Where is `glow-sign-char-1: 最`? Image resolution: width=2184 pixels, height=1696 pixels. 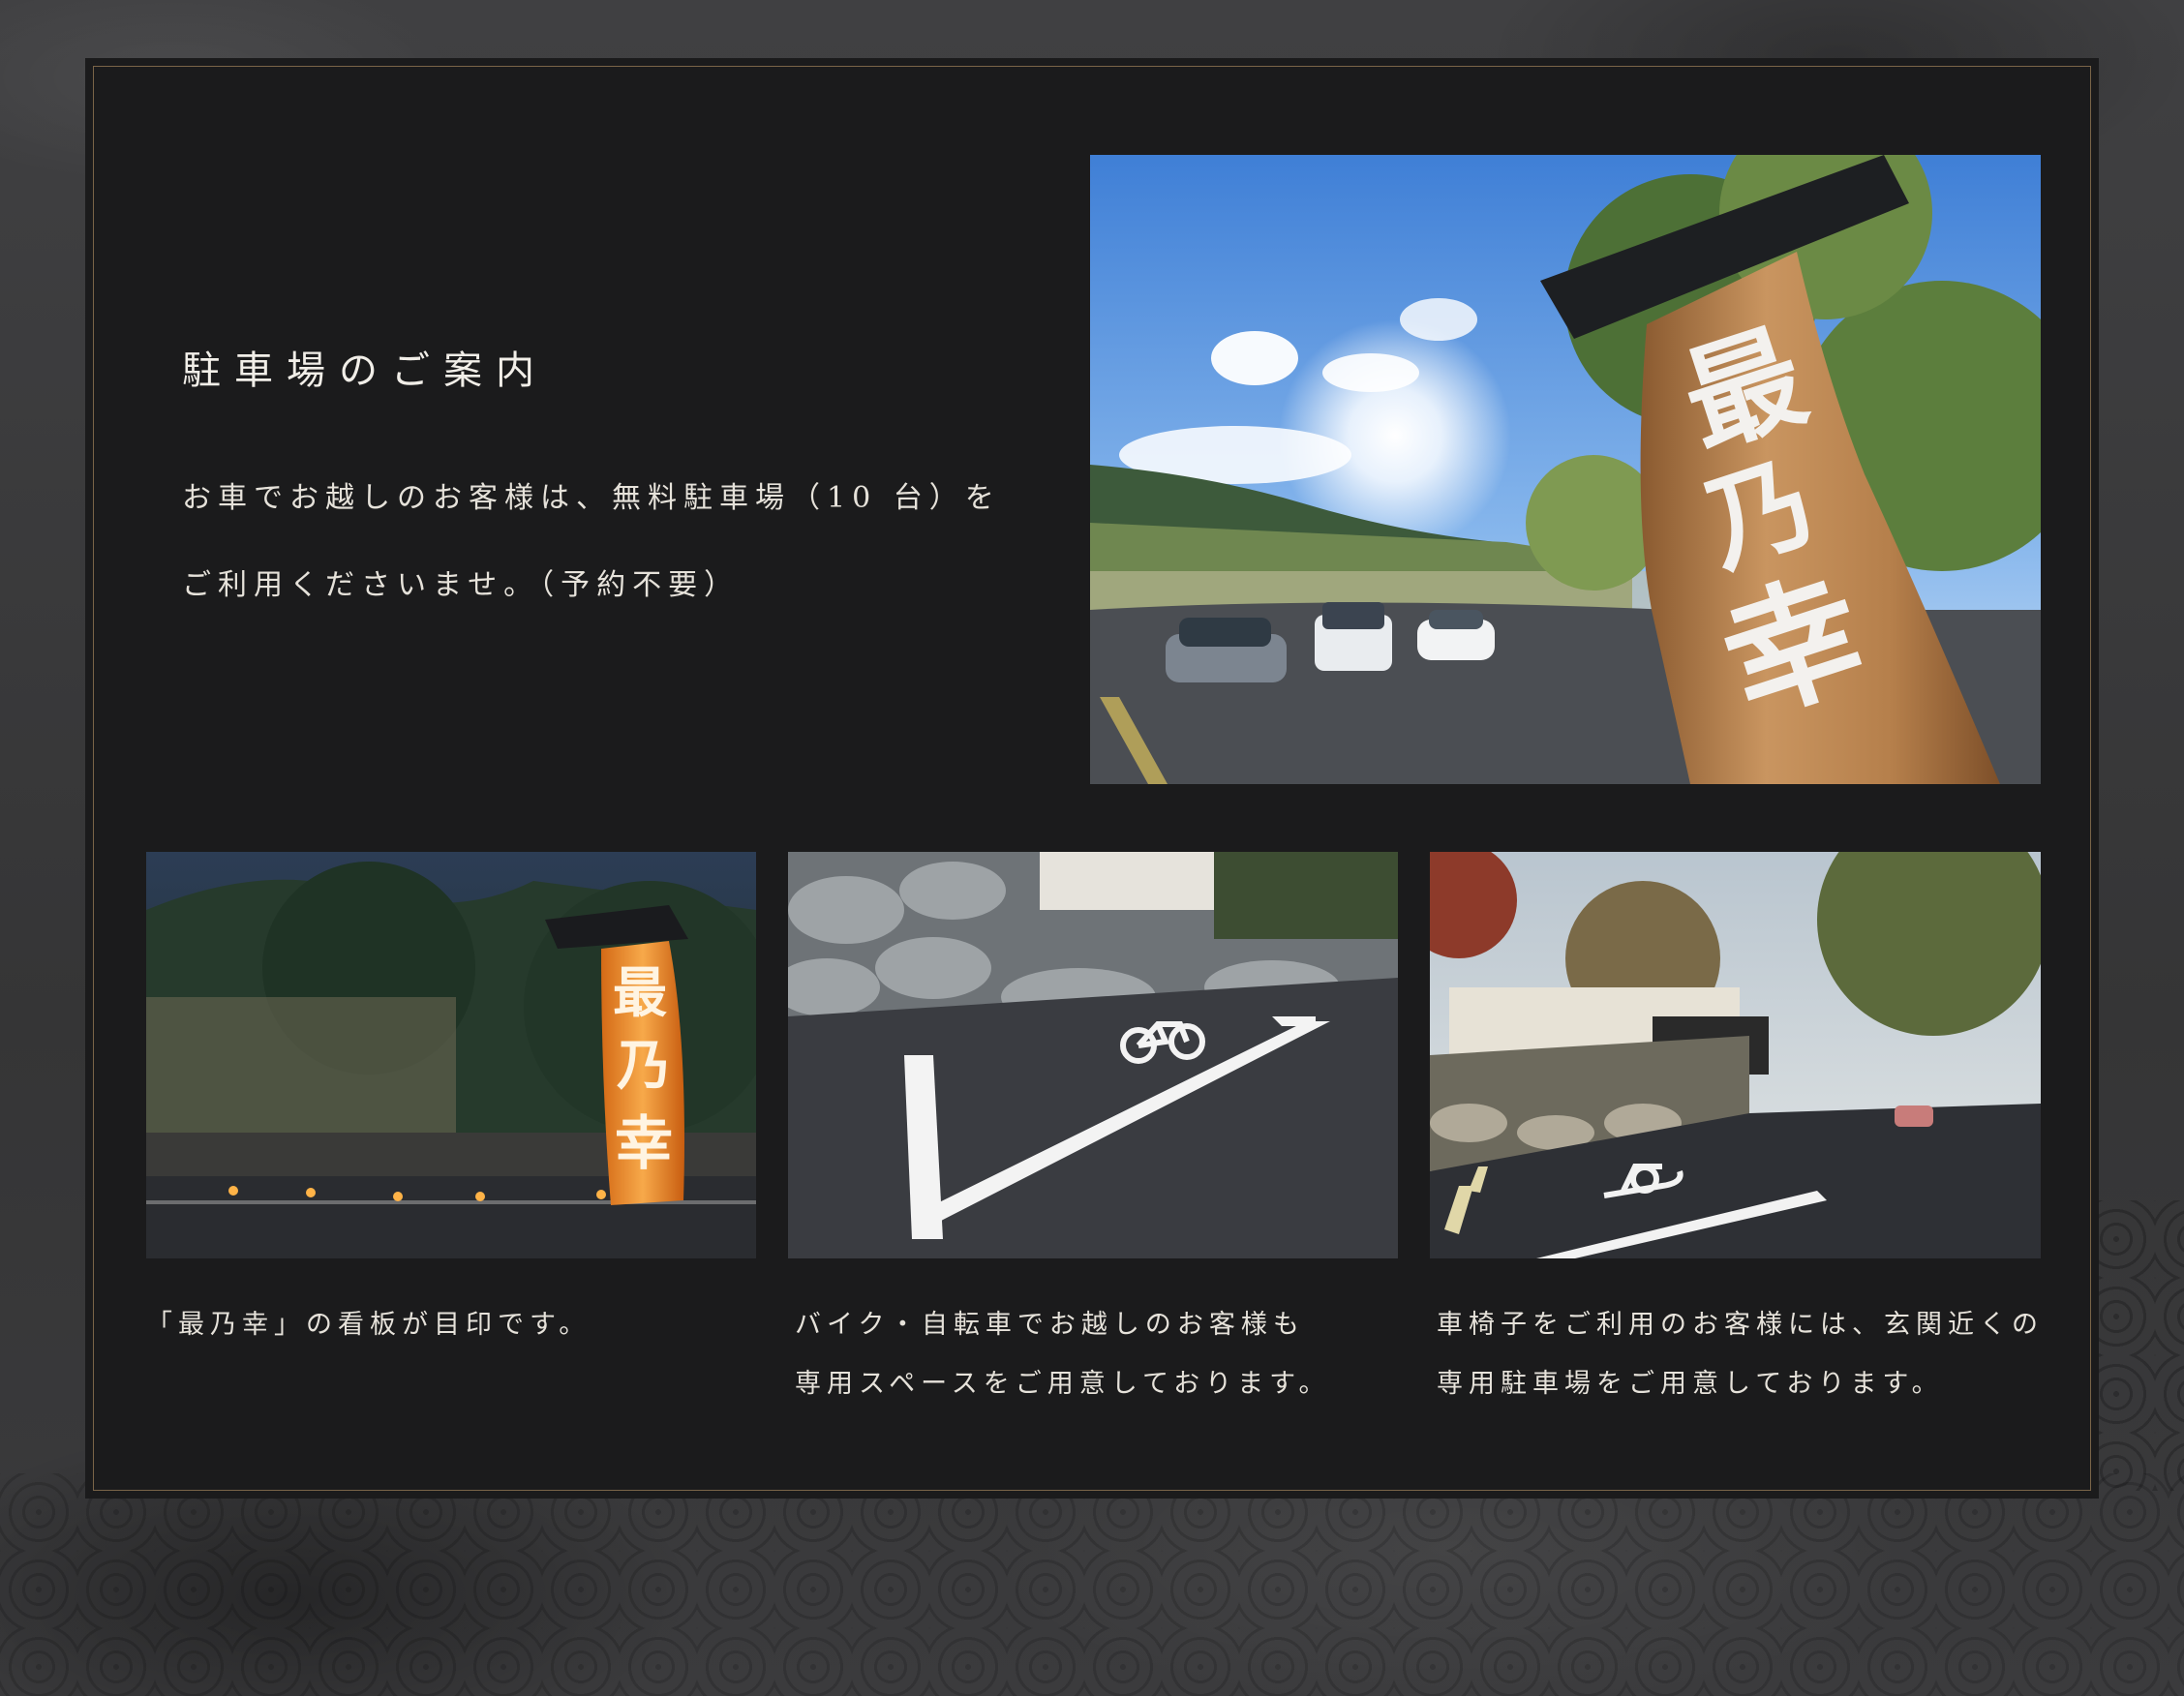
glow-sign-char-1: 最 is located at coordinates (640, 993).